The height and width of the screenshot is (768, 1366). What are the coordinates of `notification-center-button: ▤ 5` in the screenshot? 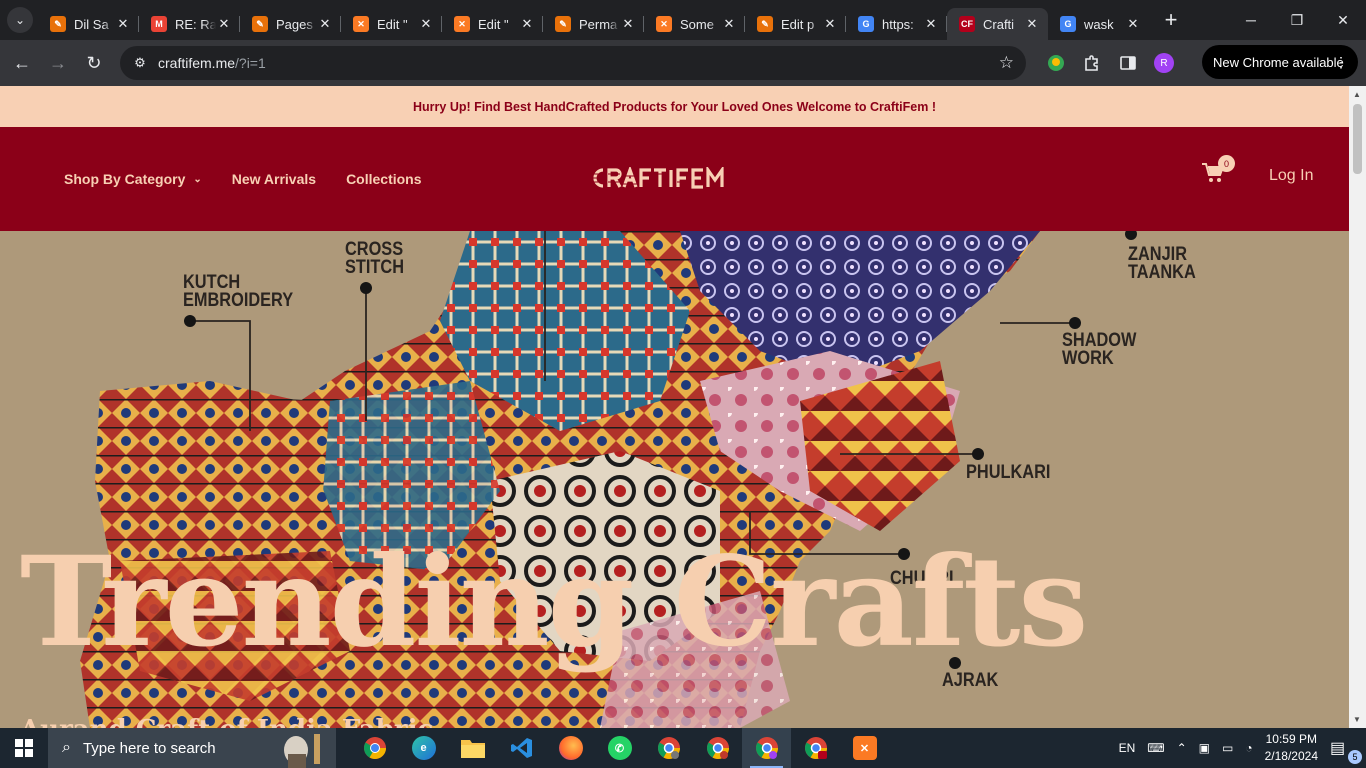 It's located at (1346, 751).